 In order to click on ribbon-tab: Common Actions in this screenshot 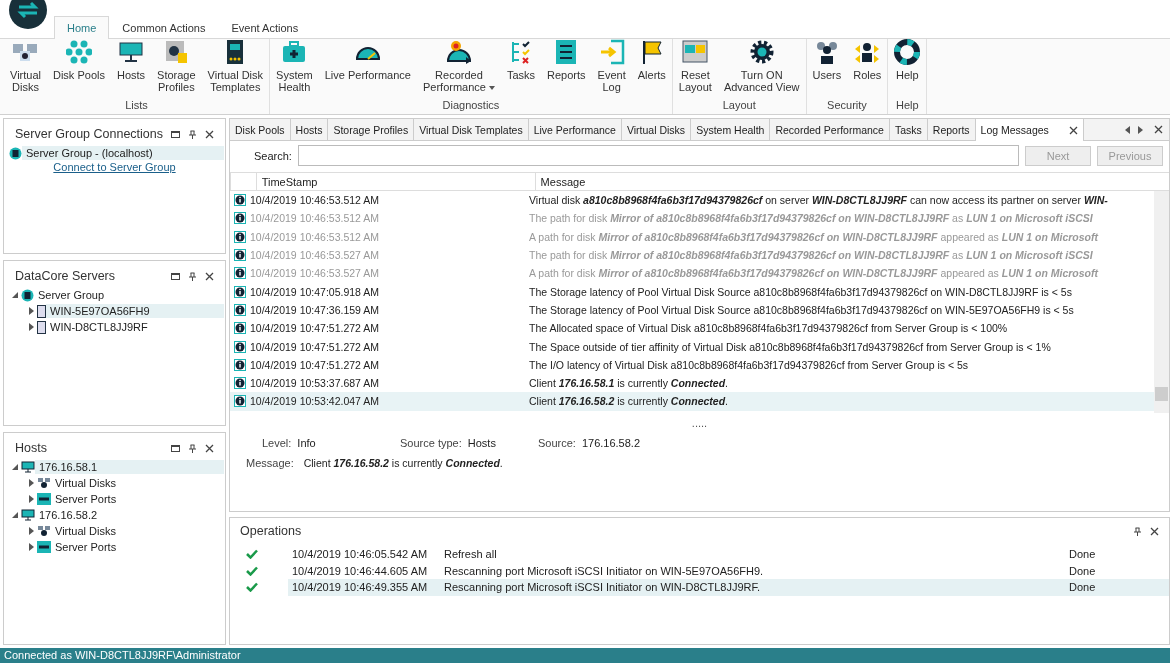, I will do `click(164, 27)`.